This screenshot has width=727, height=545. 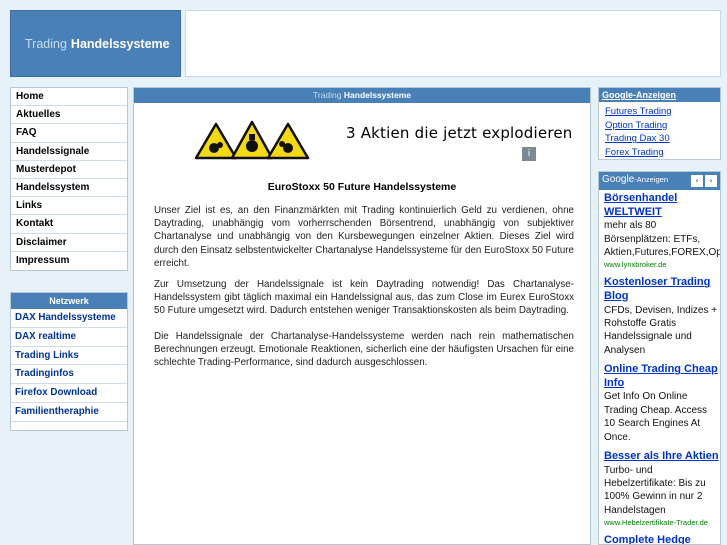 I want to click on google-ad-link-forex-trading: Forex Trading, so click(x=659, y=153).